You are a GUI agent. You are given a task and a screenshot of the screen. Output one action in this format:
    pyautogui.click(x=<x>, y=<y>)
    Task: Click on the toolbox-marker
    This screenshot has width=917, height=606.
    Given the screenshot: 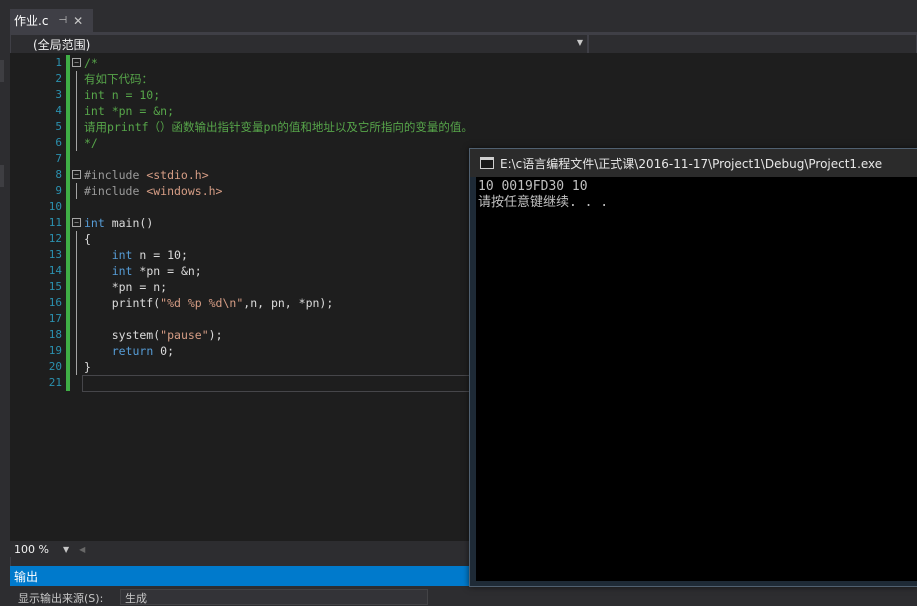 What is the action you would take?
    pyautogui.click(x=2, y=176)
    